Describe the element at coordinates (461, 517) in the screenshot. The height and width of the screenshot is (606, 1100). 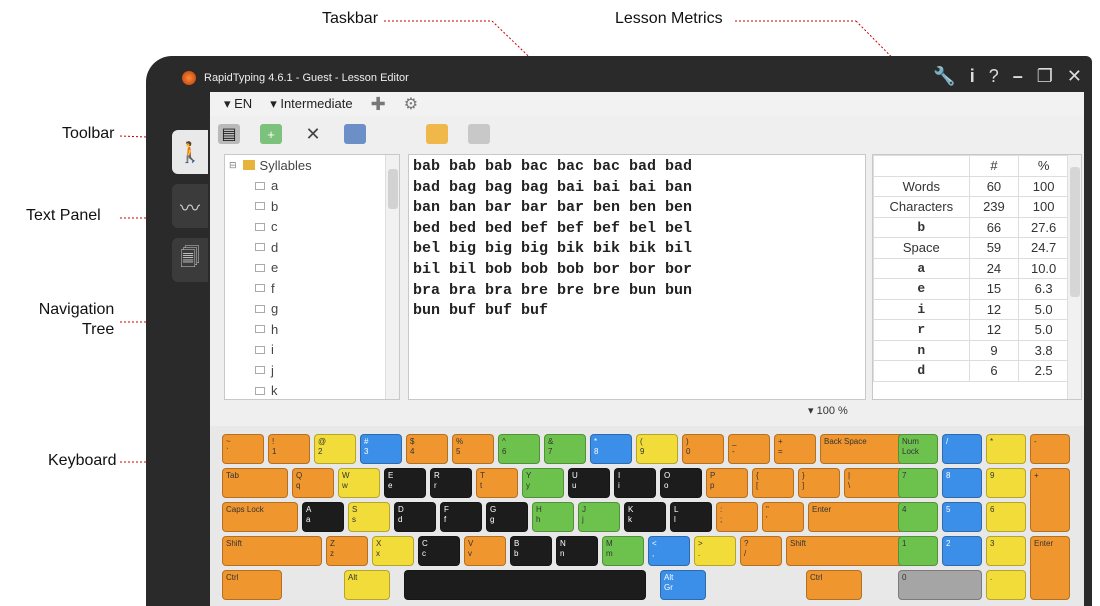
I see `key: F f` at that location.